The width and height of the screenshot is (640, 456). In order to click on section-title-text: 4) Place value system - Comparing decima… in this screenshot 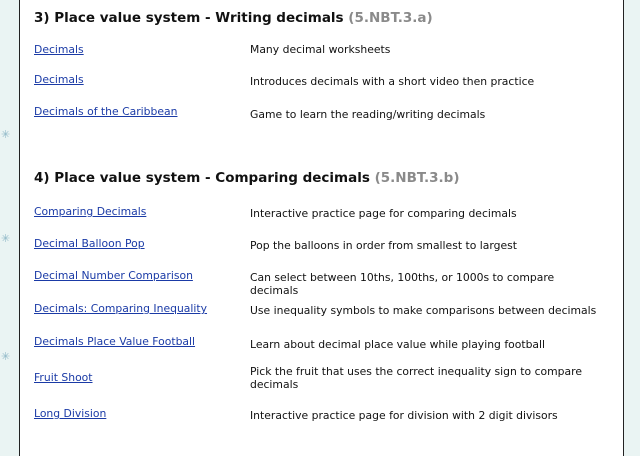, I will do `click(202, 178)`.